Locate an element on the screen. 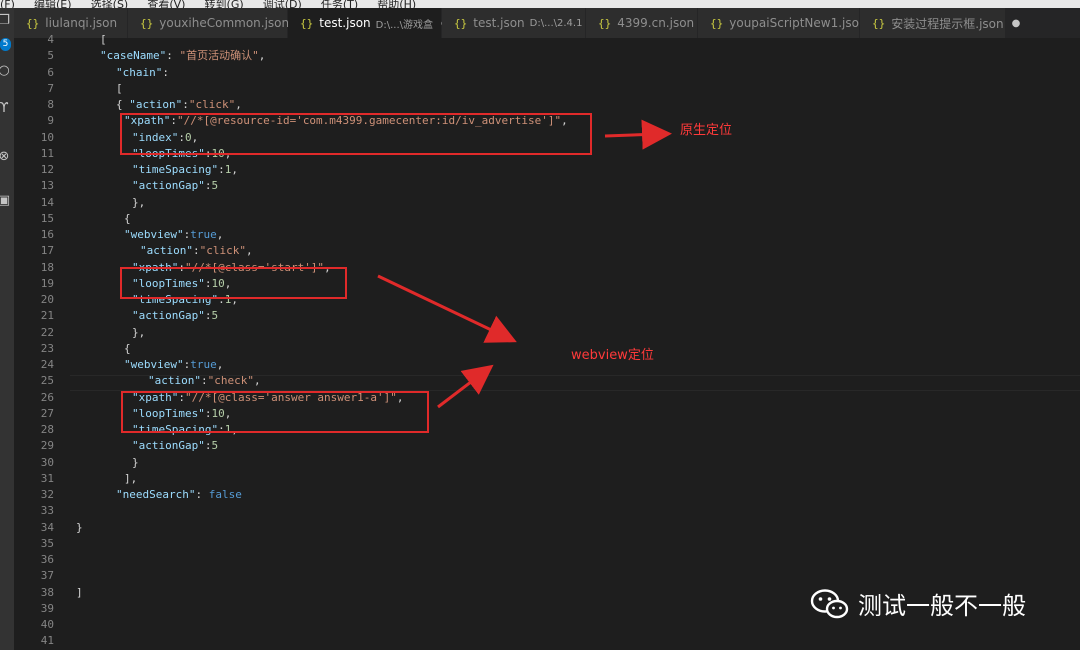  annotation-native-label: 原生定位 is located at coordinates (706, 130).